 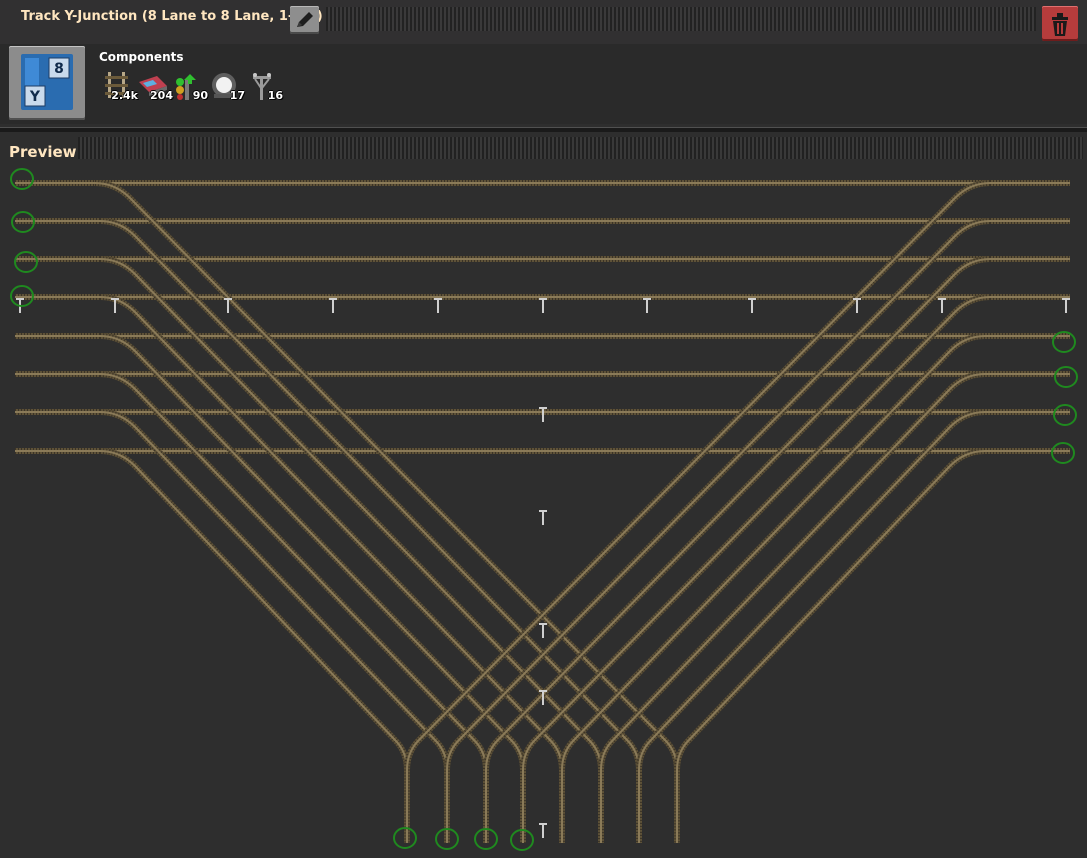 What do you see at coordinates (275, 95) in the screenshot?
I see `component-count: 16` at bounding box center [275, 95].